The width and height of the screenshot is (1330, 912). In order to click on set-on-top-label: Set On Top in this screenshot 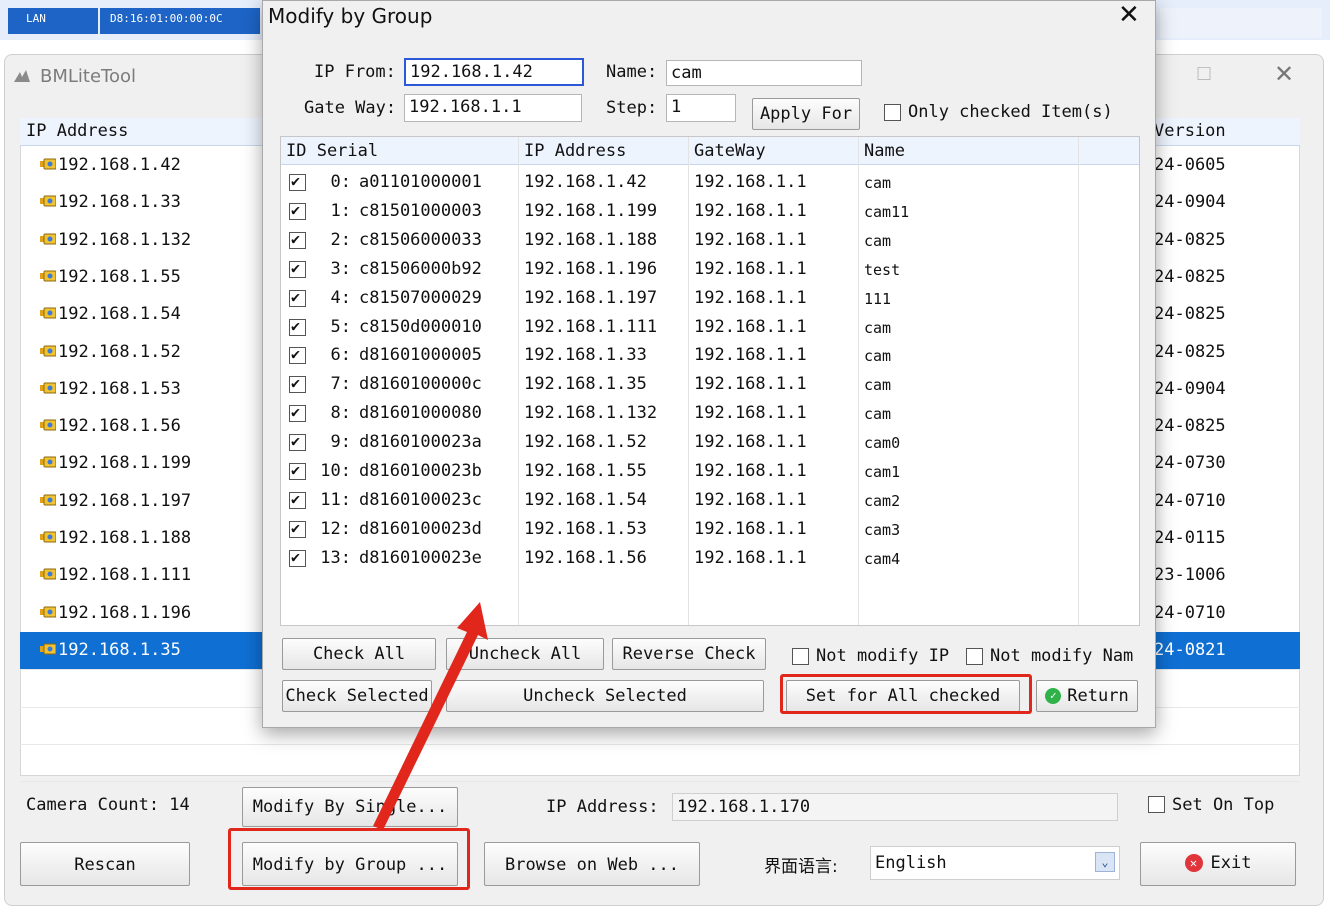, I will do `click(1223, 805)`.